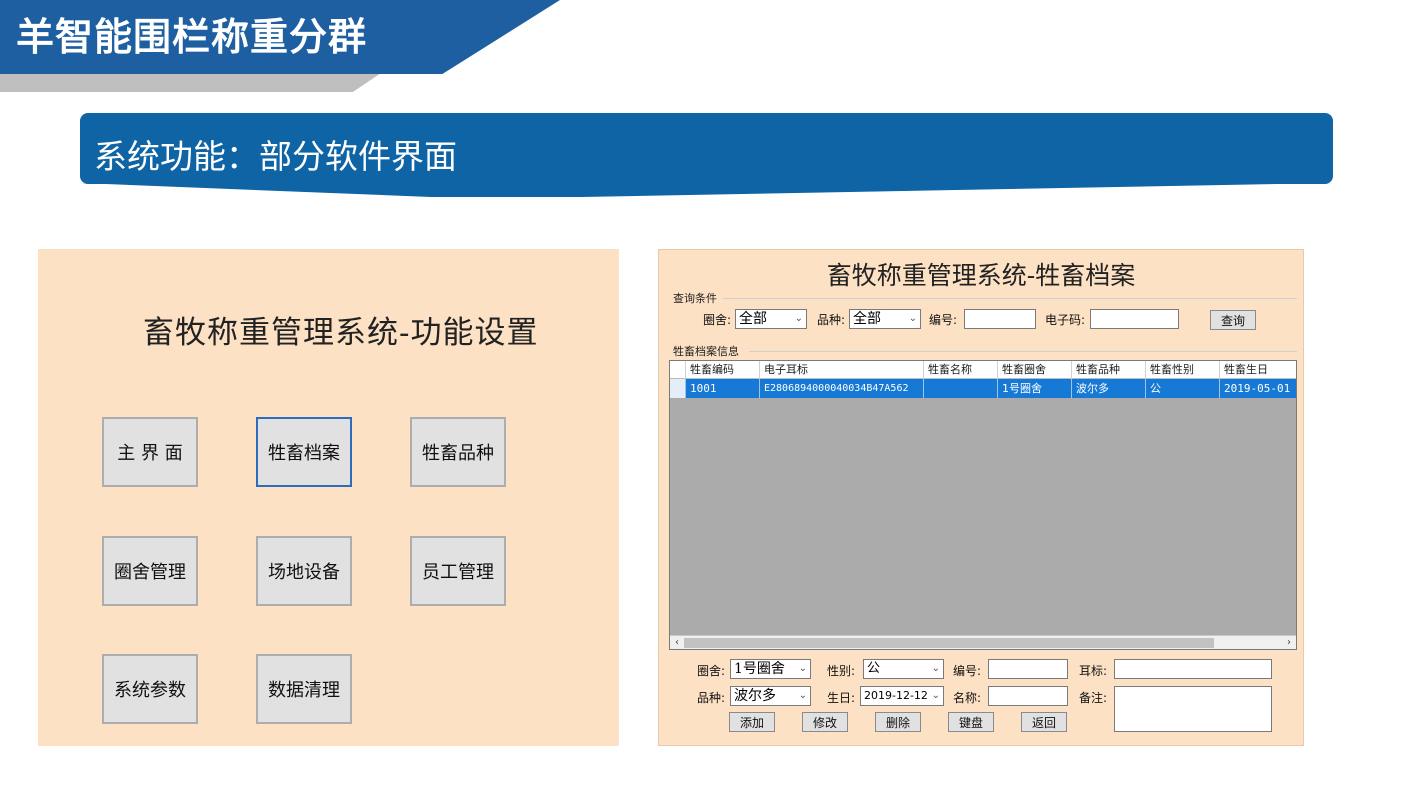 Image resolution: width=1413 pixels, height=793 pixels. What do you see at coordinates (1193, 709) in the screenshot?
I see `form-remark-input` at bounding box center [1193, 709].